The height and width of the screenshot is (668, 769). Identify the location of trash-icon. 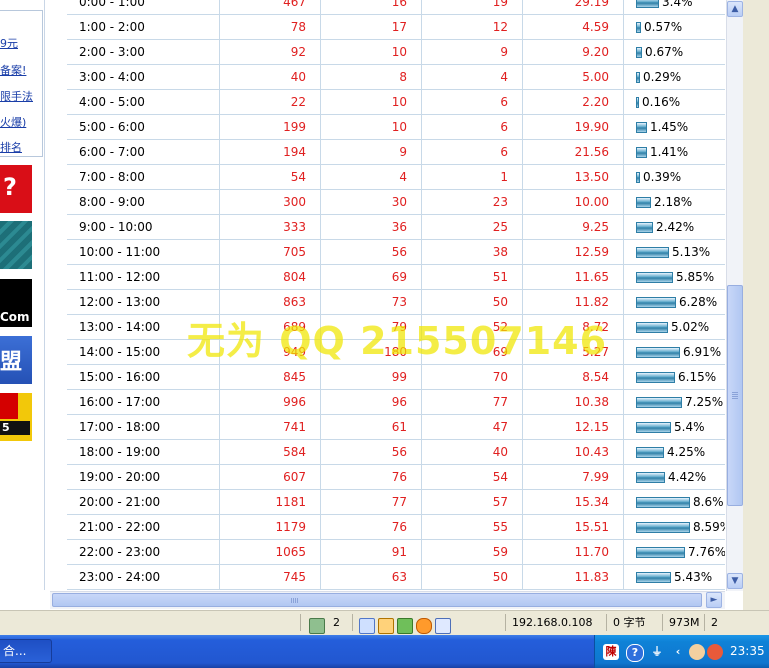
(317, 626).